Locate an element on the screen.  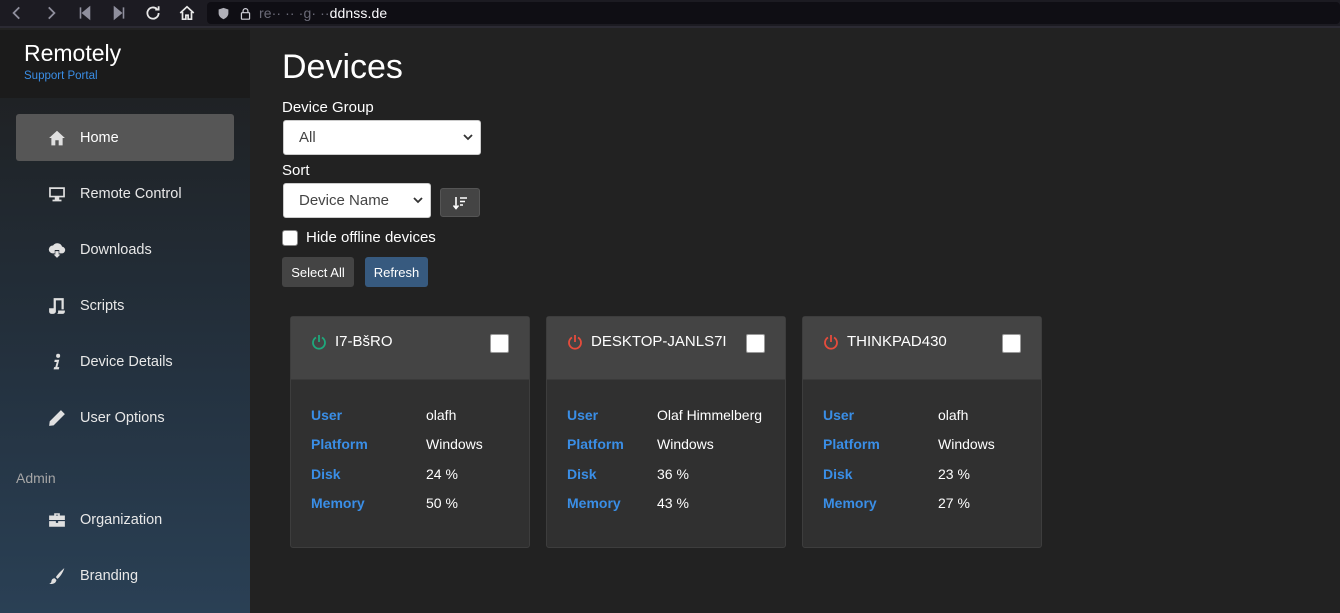
hide-offline-toggle: Hide offline devices is located at coordinates (359, 237).